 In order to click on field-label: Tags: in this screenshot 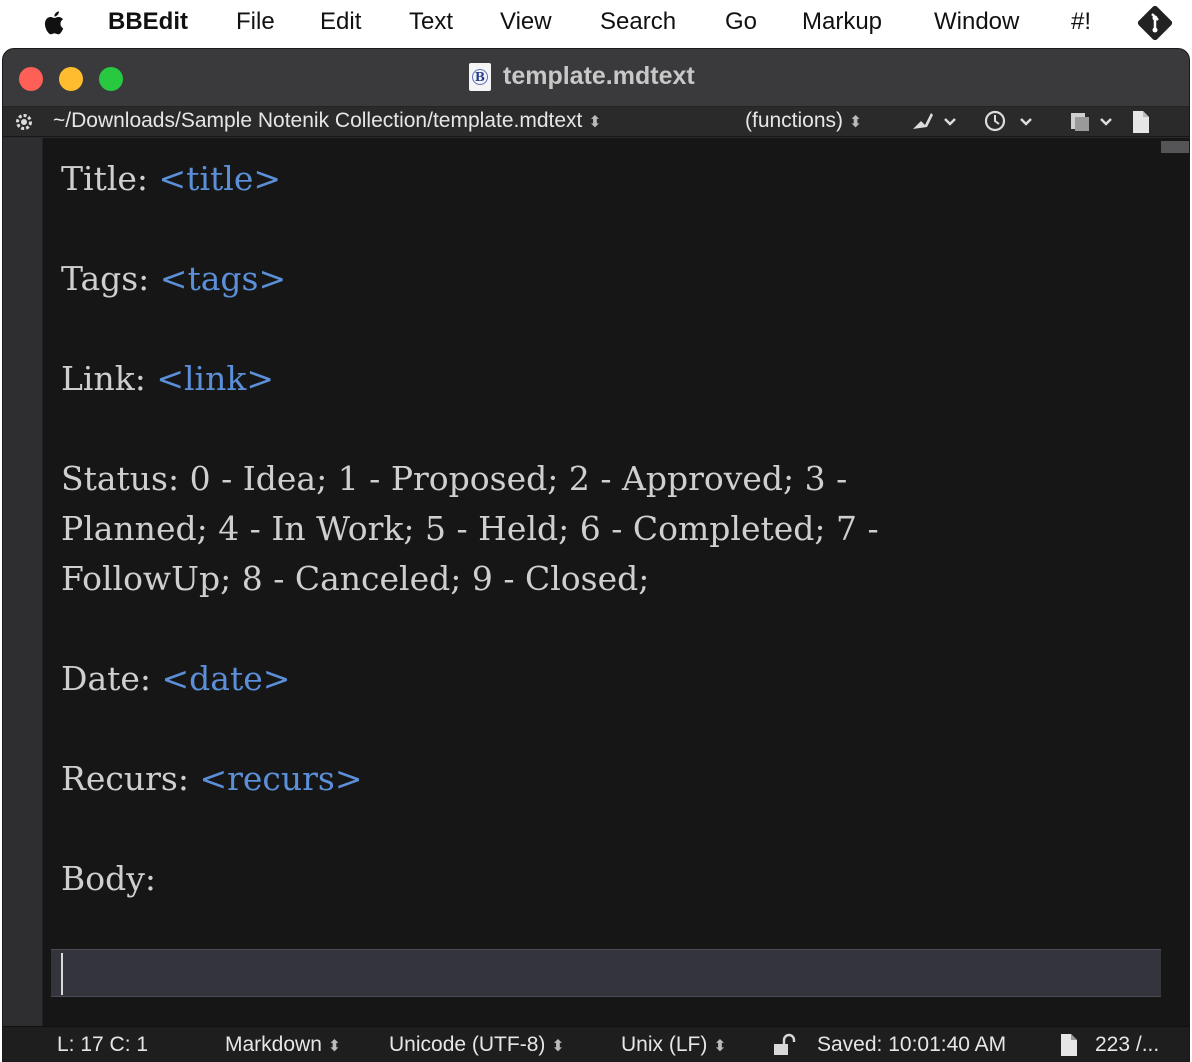, I will do `click(110, 278)`.